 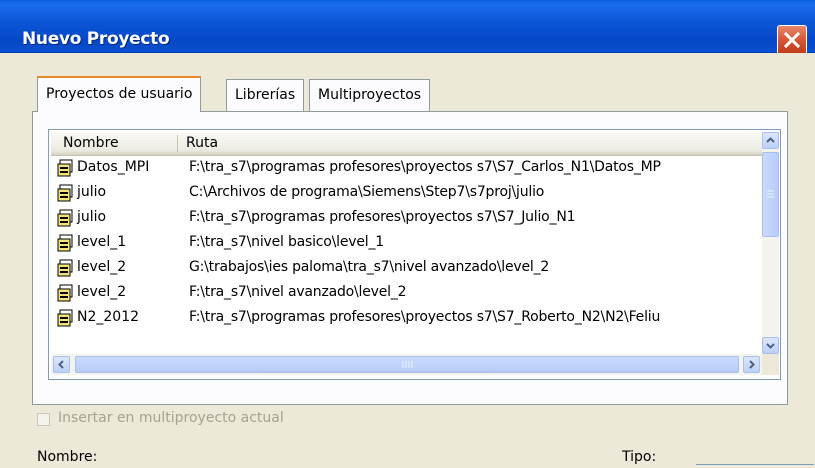 I want to click on scrollbar-corner, so click(x=770, y=364).